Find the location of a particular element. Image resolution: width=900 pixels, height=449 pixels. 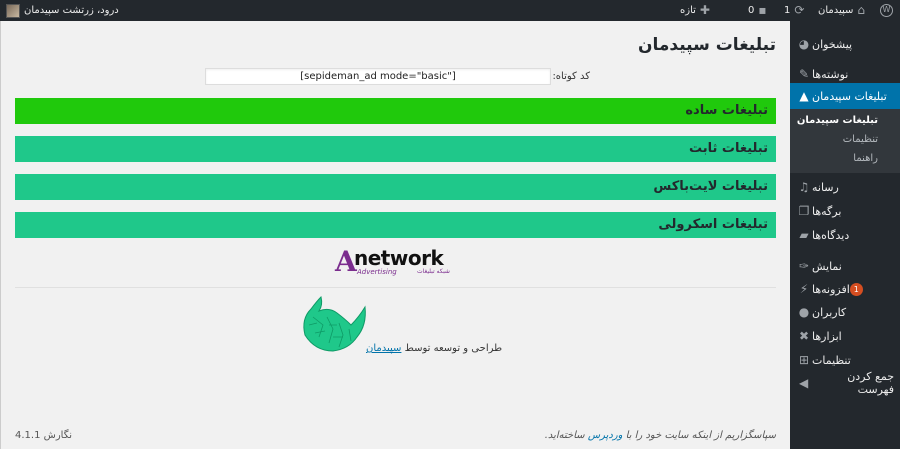

shortcode-label: کد کوتاه: is located at coordinates (571, 76).